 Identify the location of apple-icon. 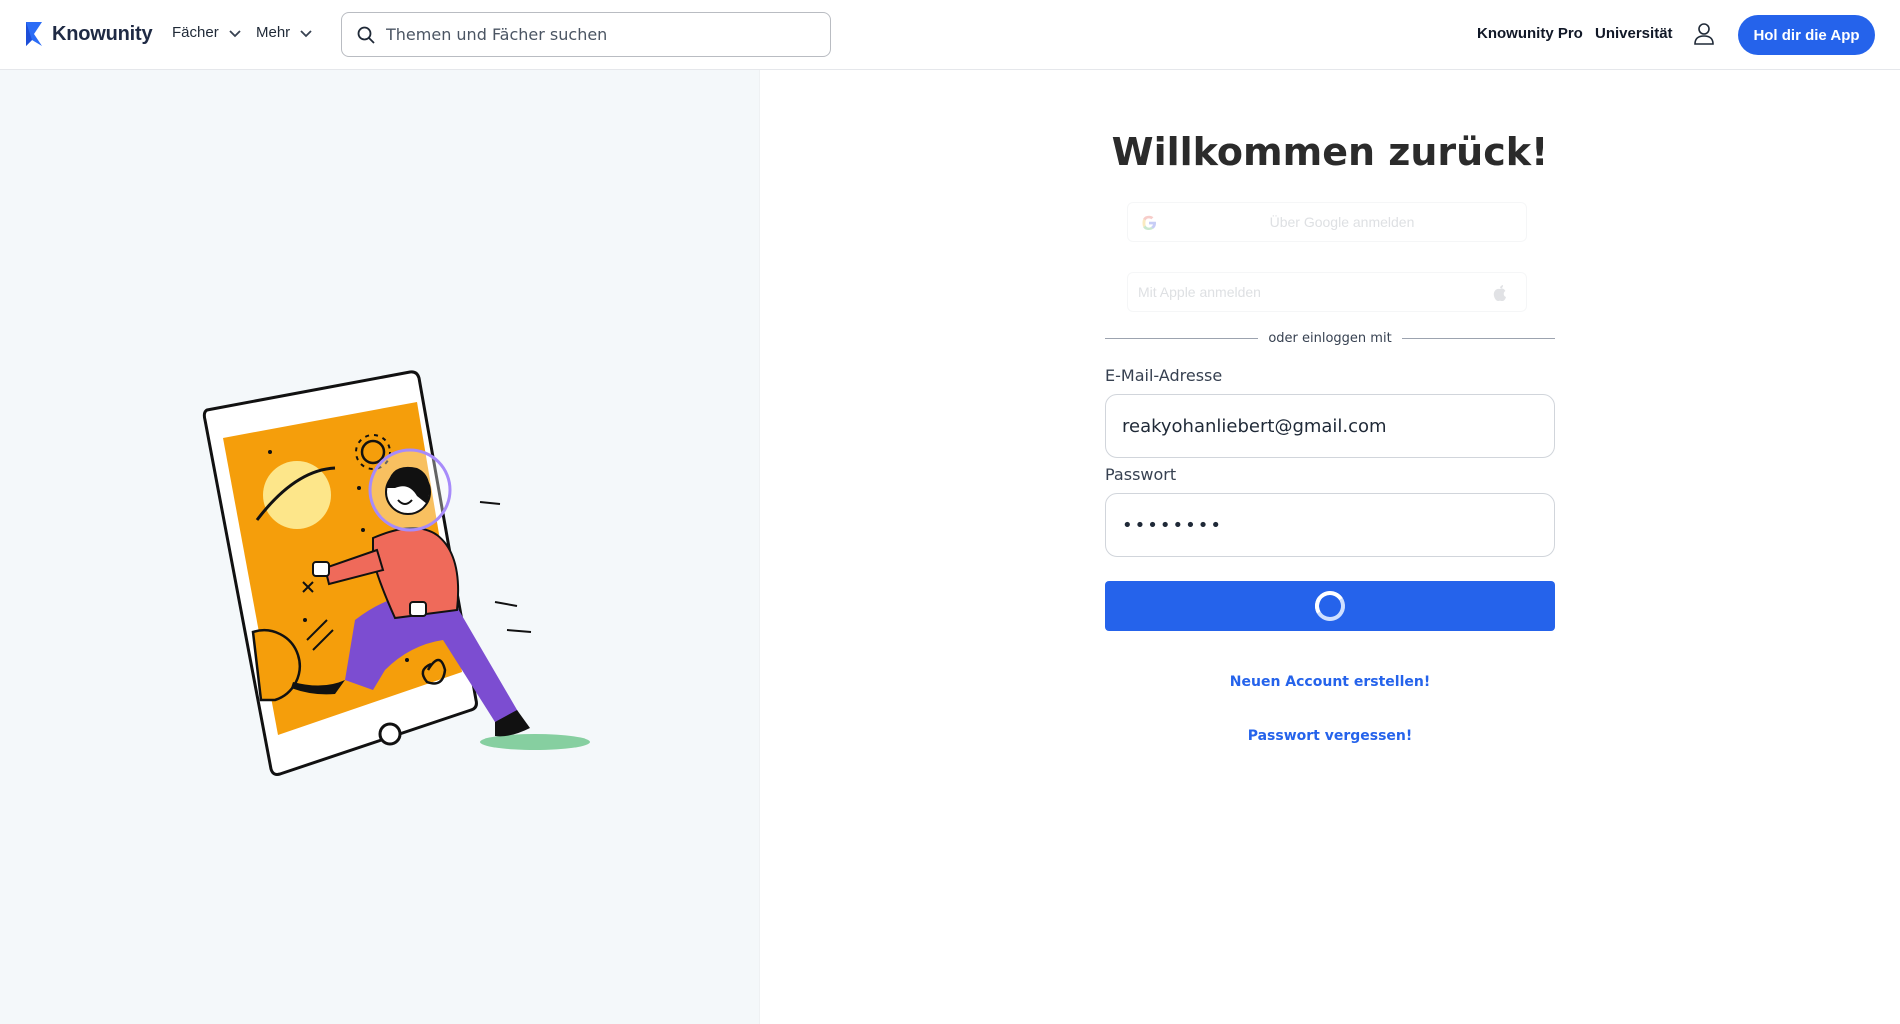
(1499, 293).